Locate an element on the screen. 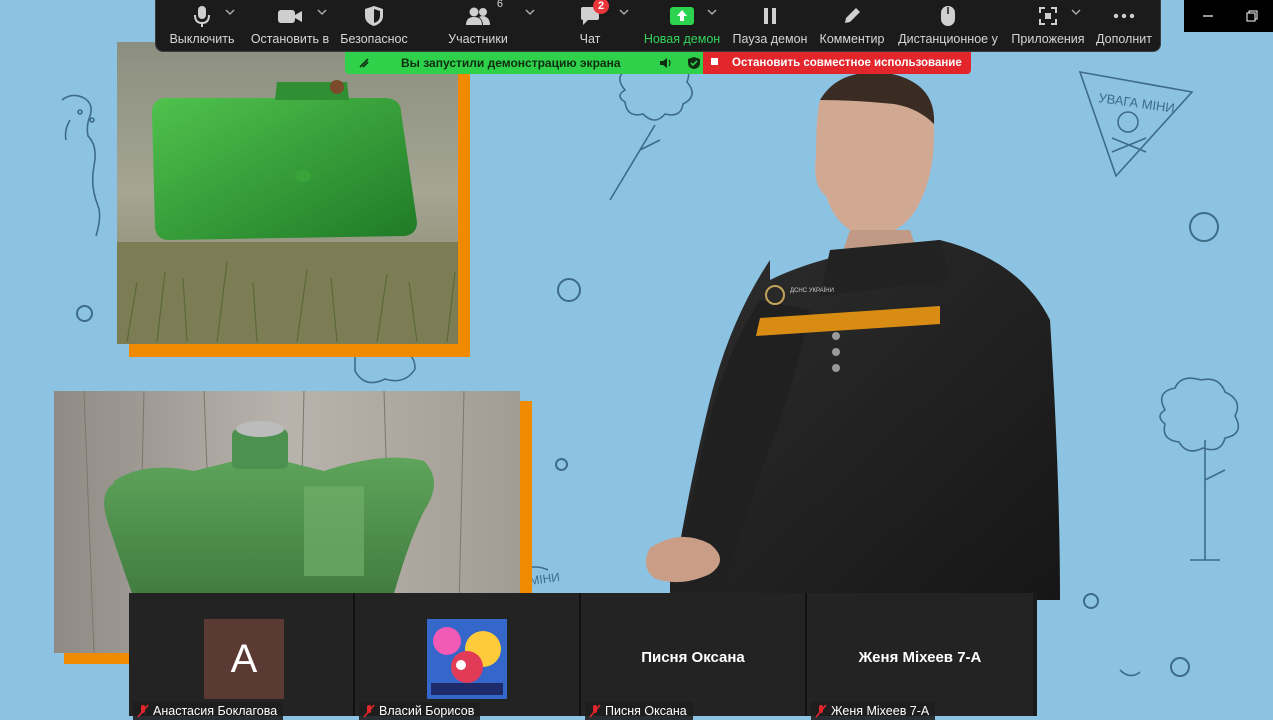 The image size is (1273, 720). pencil-icon is located at coordinates (852, 15).